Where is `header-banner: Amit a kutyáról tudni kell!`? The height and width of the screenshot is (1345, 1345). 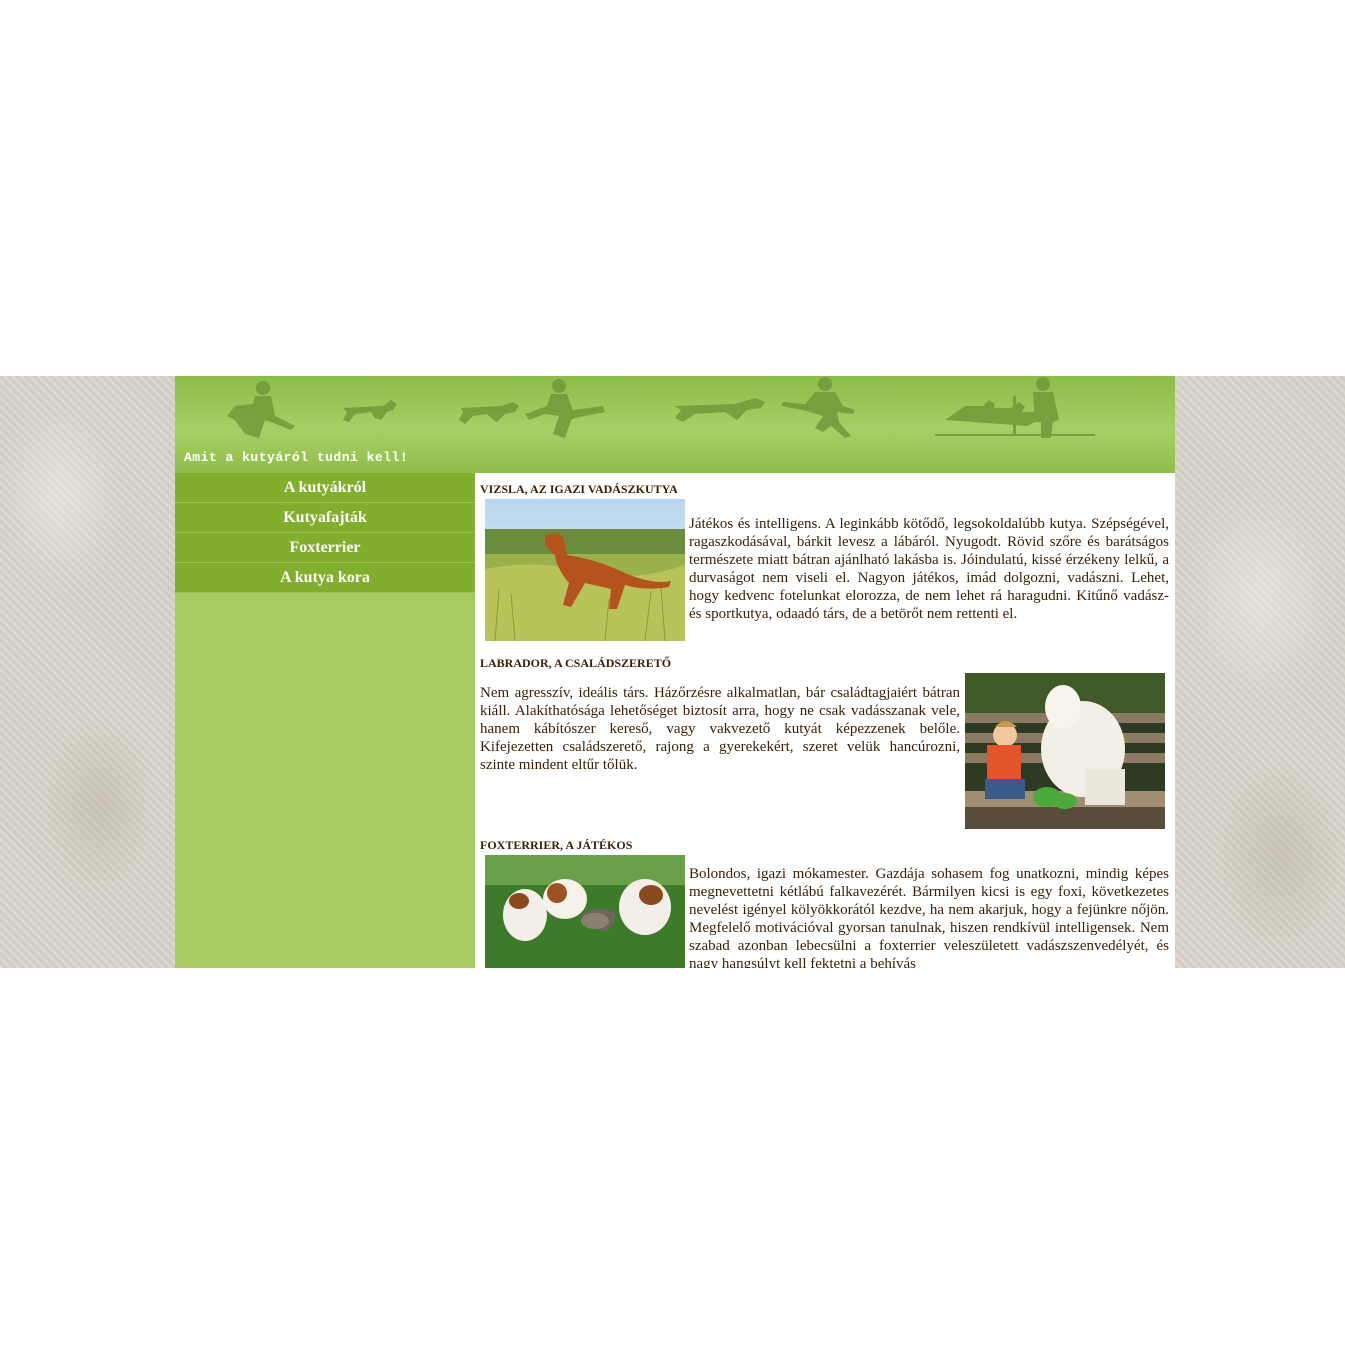 header-banner: Amit a kutyáról tudni kell! is located at coordinates (675, 424).